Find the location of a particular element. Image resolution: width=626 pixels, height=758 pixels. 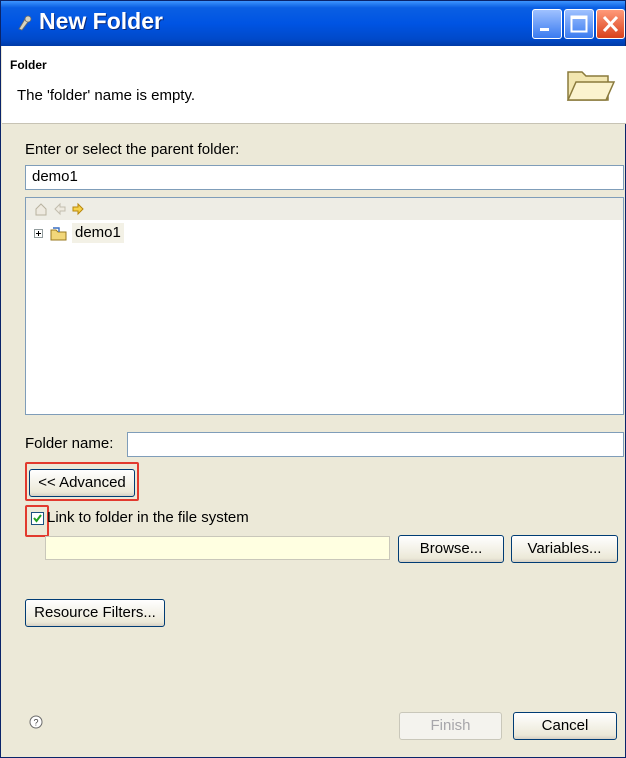

open-folder-icon is located at coordinates (591, 86).